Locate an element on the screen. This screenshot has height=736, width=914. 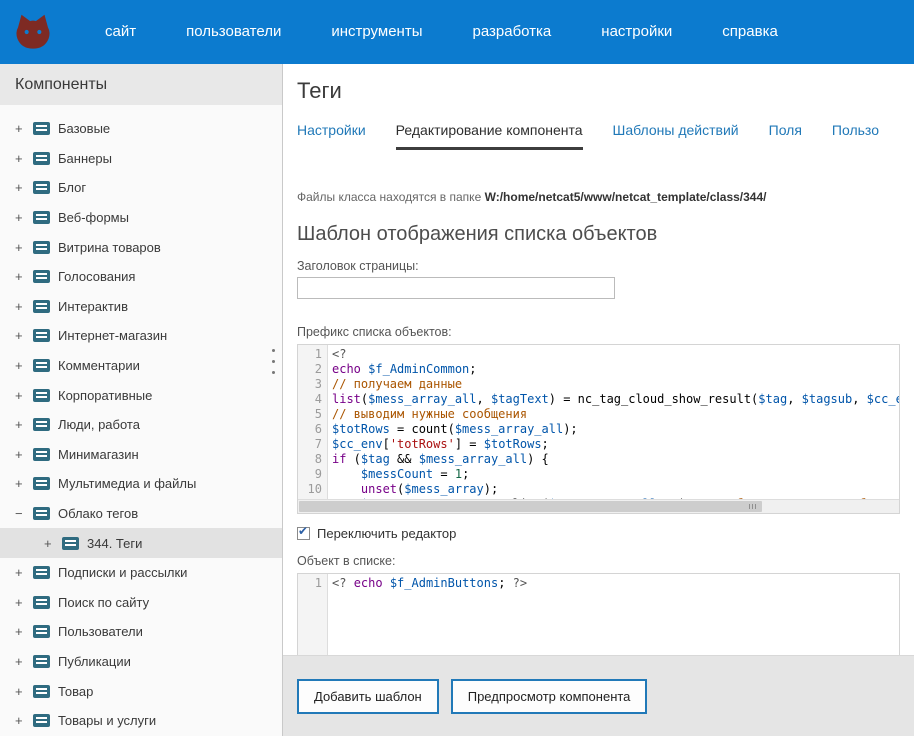
code-area: <? echo $f_AdminButtons; ?> is located at coordinates (613, 614).